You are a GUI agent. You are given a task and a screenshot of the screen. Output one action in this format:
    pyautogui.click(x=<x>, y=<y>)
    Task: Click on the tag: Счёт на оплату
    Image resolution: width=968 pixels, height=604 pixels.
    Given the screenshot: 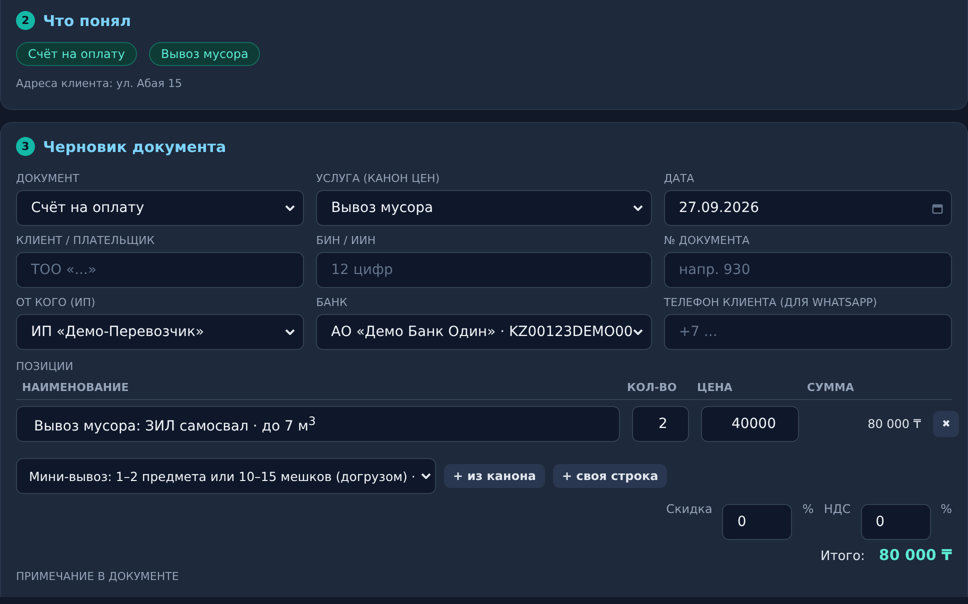 What is the action you would take?
    pyautogui.click(x=76, y=54)
    